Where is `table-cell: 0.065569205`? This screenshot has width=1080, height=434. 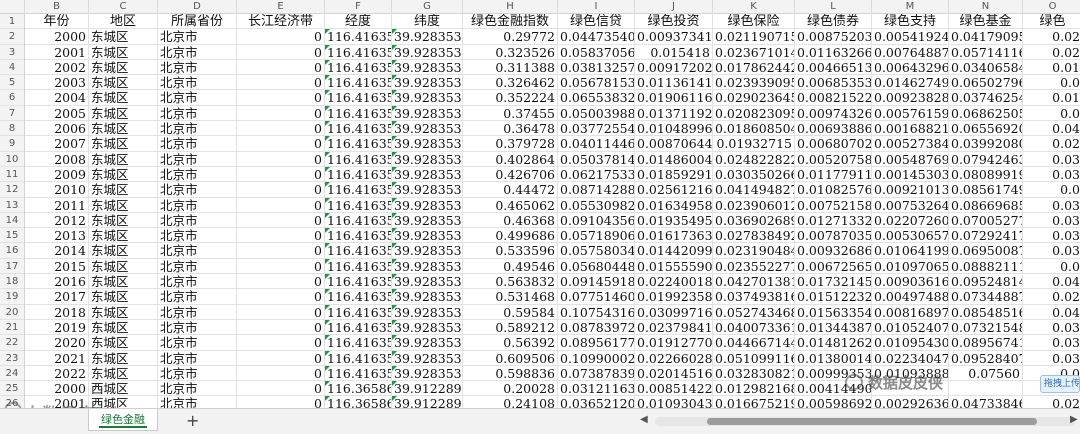
table-cell: 0.065569205 is located at coordinates (986, 129).